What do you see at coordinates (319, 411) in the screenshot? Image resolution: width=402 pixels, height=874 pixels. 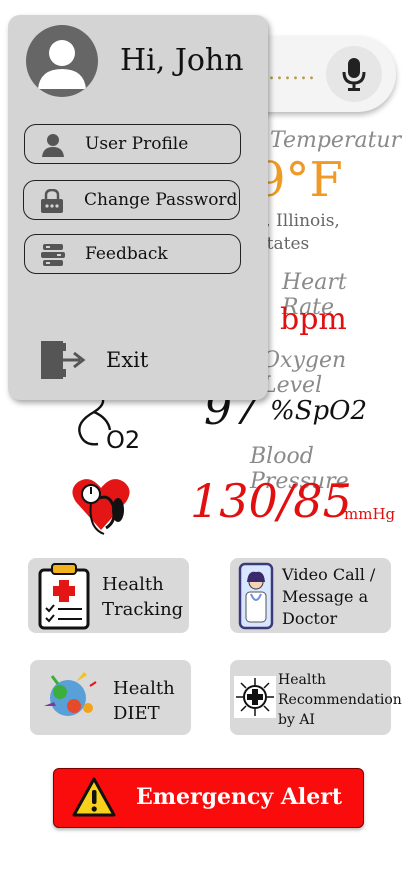 I see `oxygen-unit: %SpO2` at bounding box center [319, 411].